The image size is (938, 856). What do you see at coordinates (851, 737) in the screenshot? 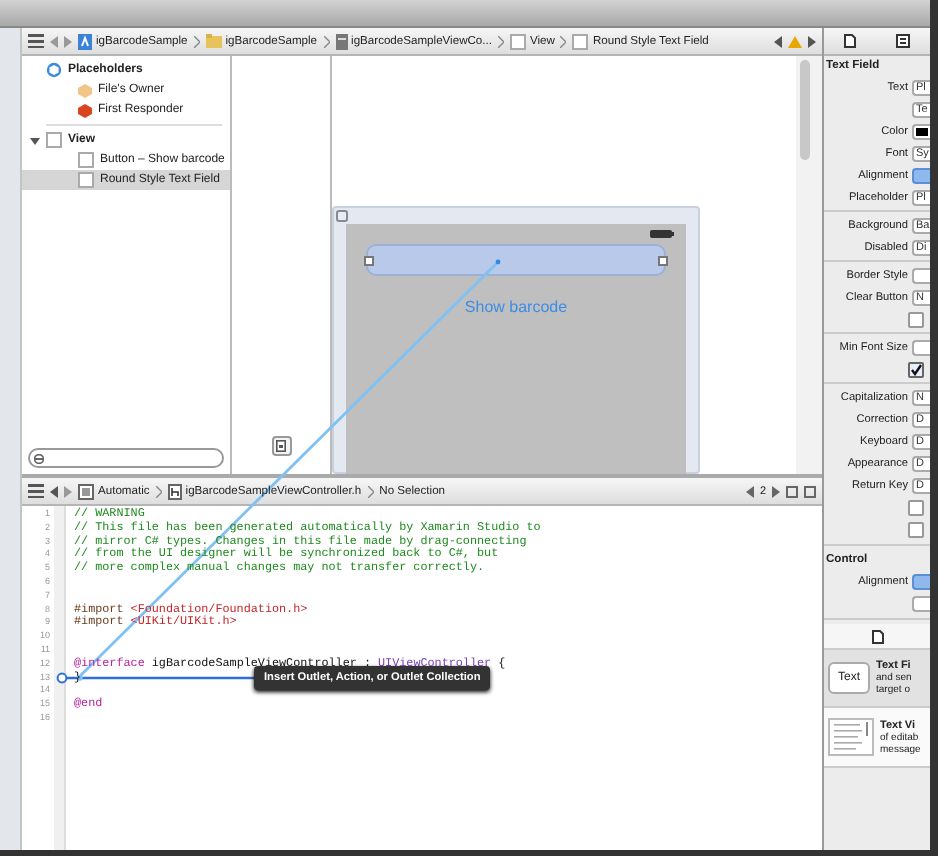
I see `text-view-preview` at bounding box center [851, 737].